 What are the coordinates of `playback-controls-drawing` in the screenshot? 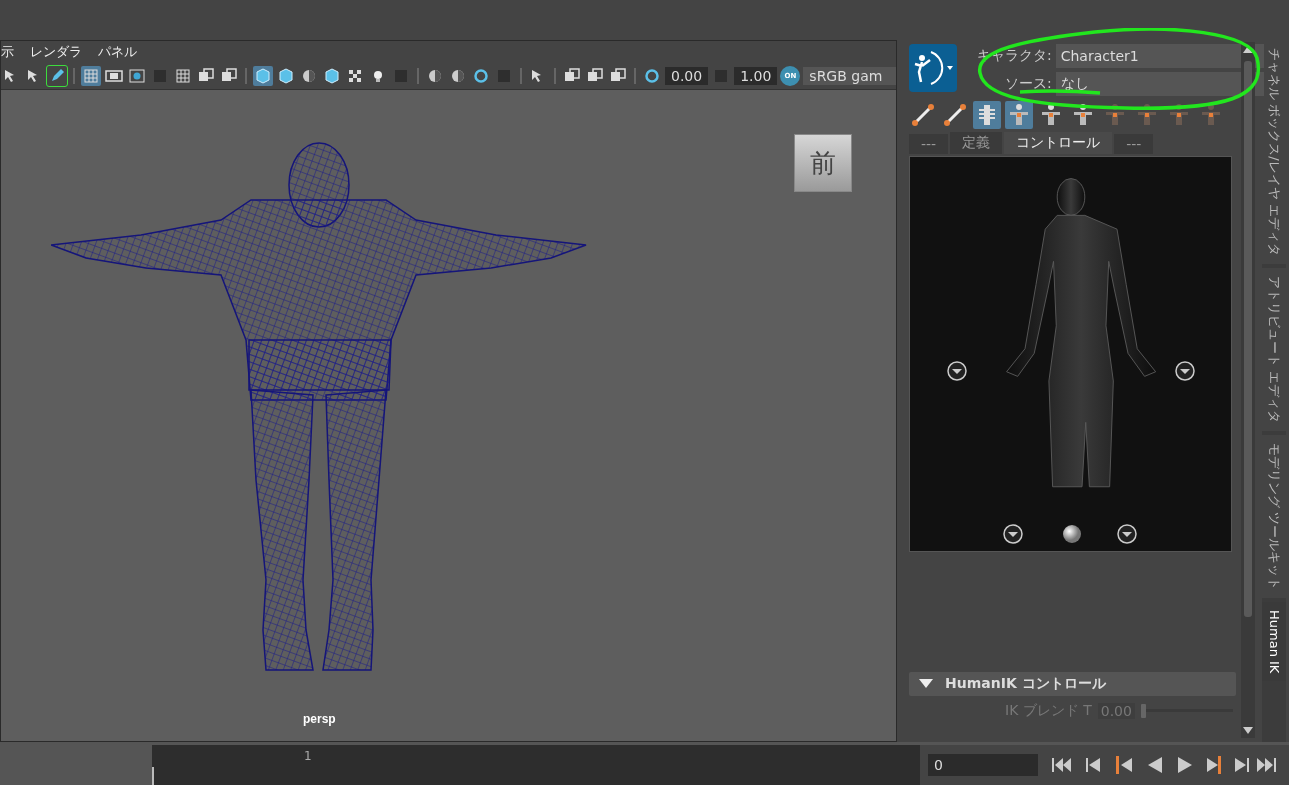 It's located at (1164, 765).